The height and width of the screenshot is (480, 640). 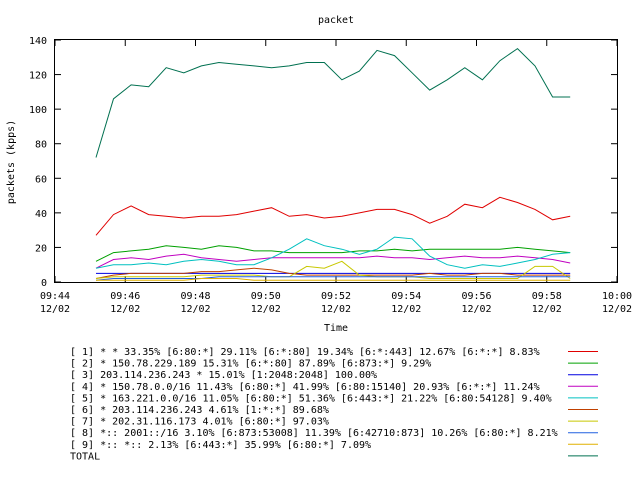 I want to click on x-tick-time-label: 09:58, so click(x=547, y=296).